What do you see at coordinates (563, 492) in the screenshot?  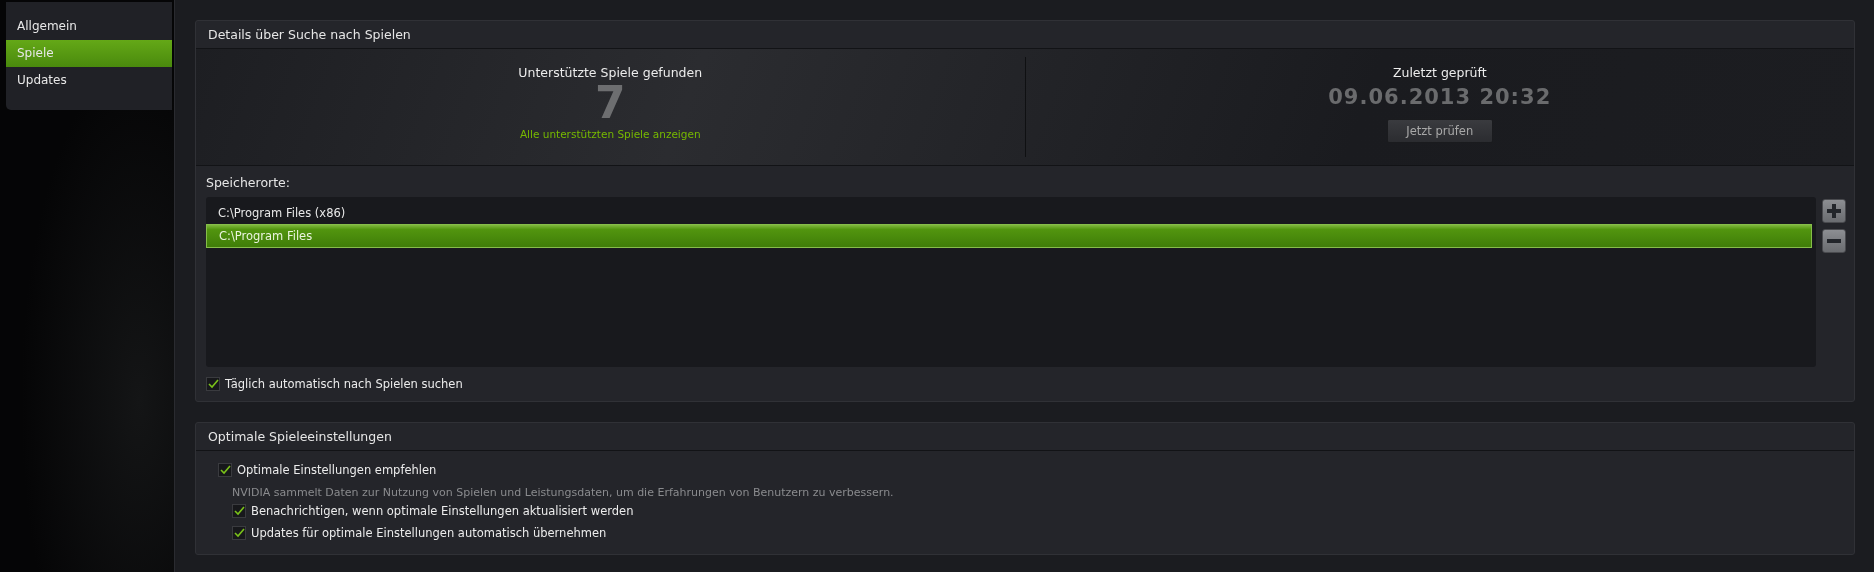 I see `info-text: NVIDIA sammelt Daten zur Nutzung von Spielen und Leistungsdaten, um die Erfahrungen von Benutzern zu verbessern.` at bounding box center [563, 492].